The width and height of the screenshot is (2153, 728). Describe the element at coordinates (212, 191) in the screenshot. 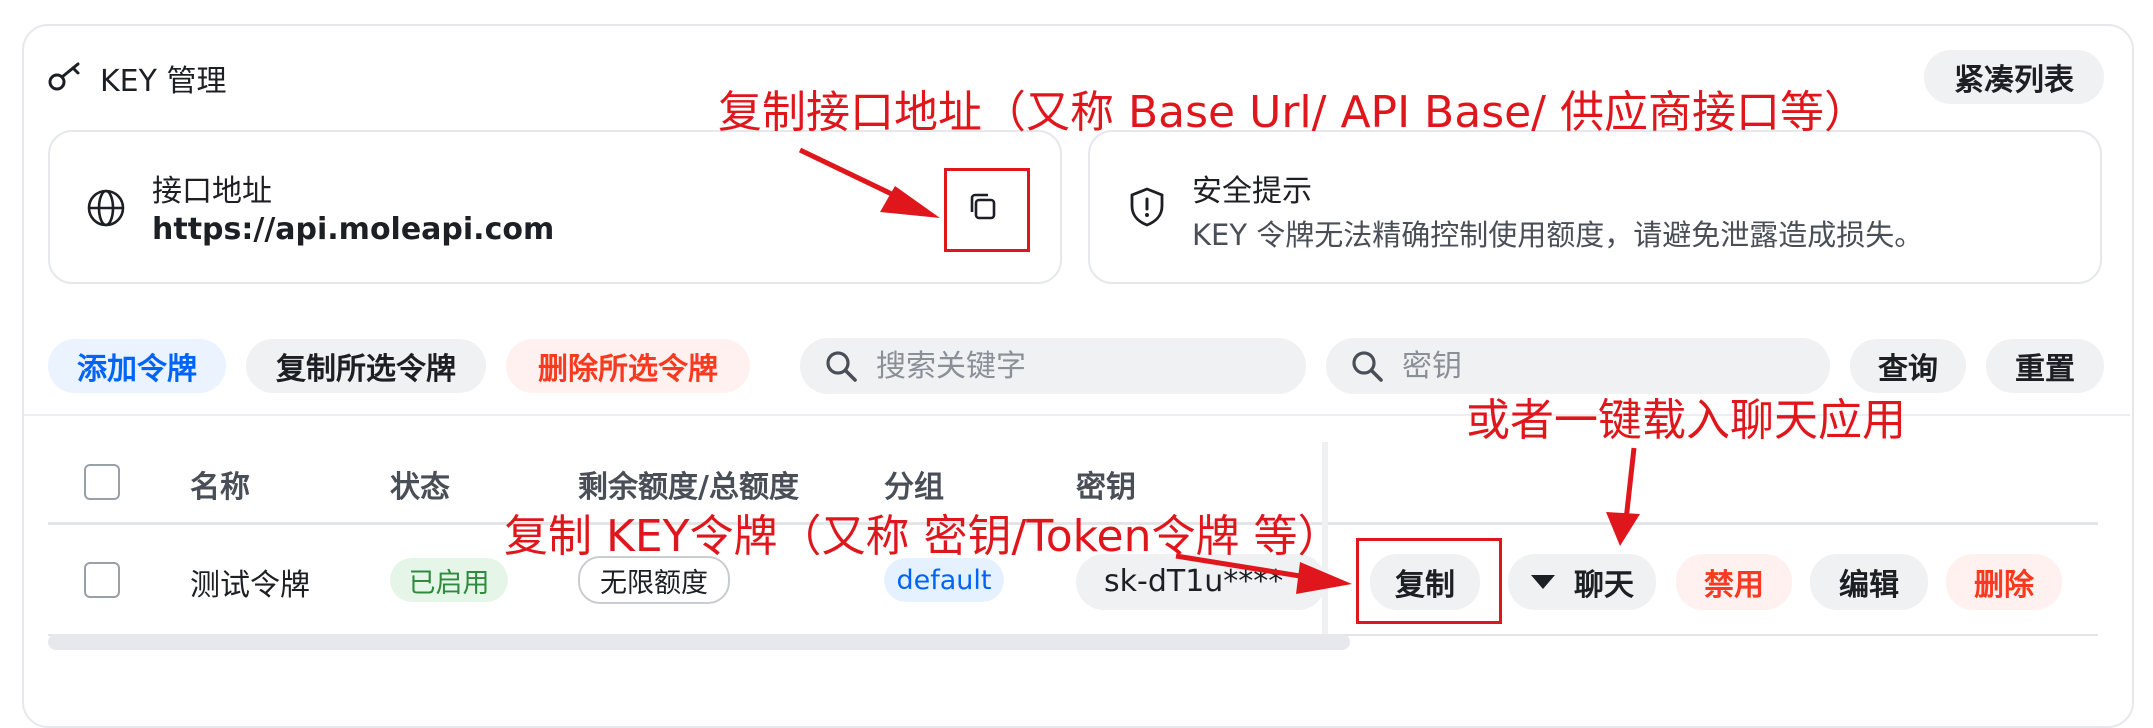

I see `api-address-label: 接口地址` at that location.